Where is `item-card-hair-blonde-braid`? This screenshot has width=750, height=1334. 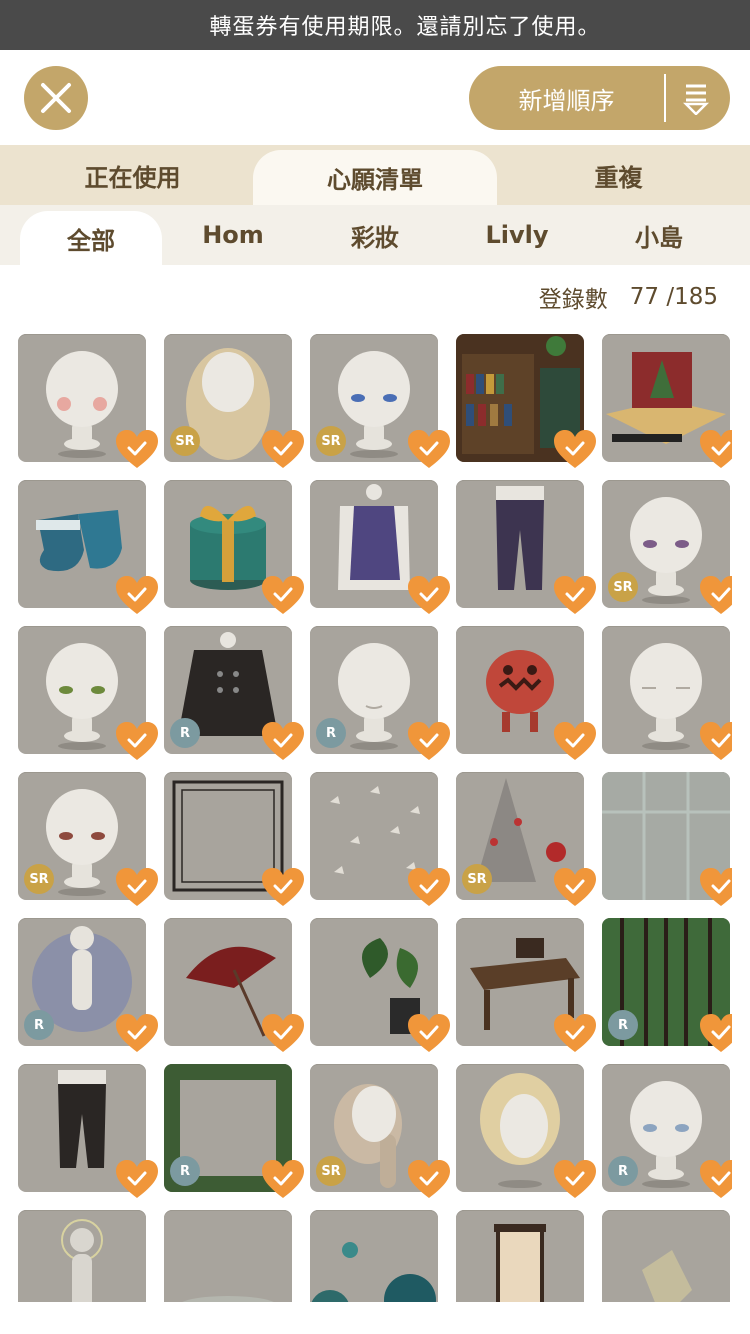
item-card-hair-blonde-braid is located at coordinates (526, 1131).